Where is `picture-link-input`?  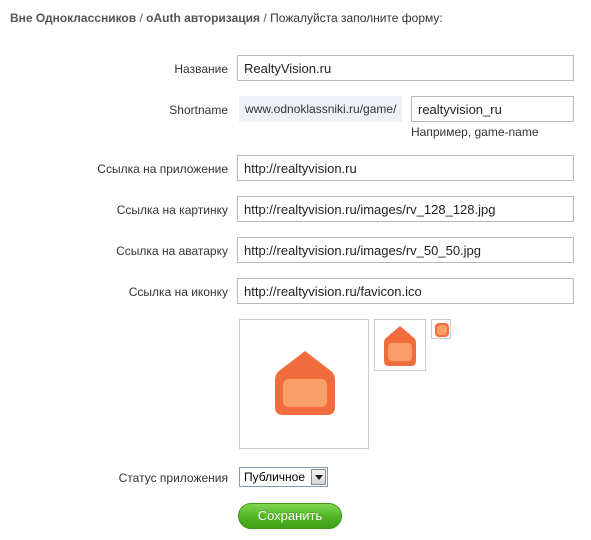 picture-link-input is located at coordinates (405, 209).